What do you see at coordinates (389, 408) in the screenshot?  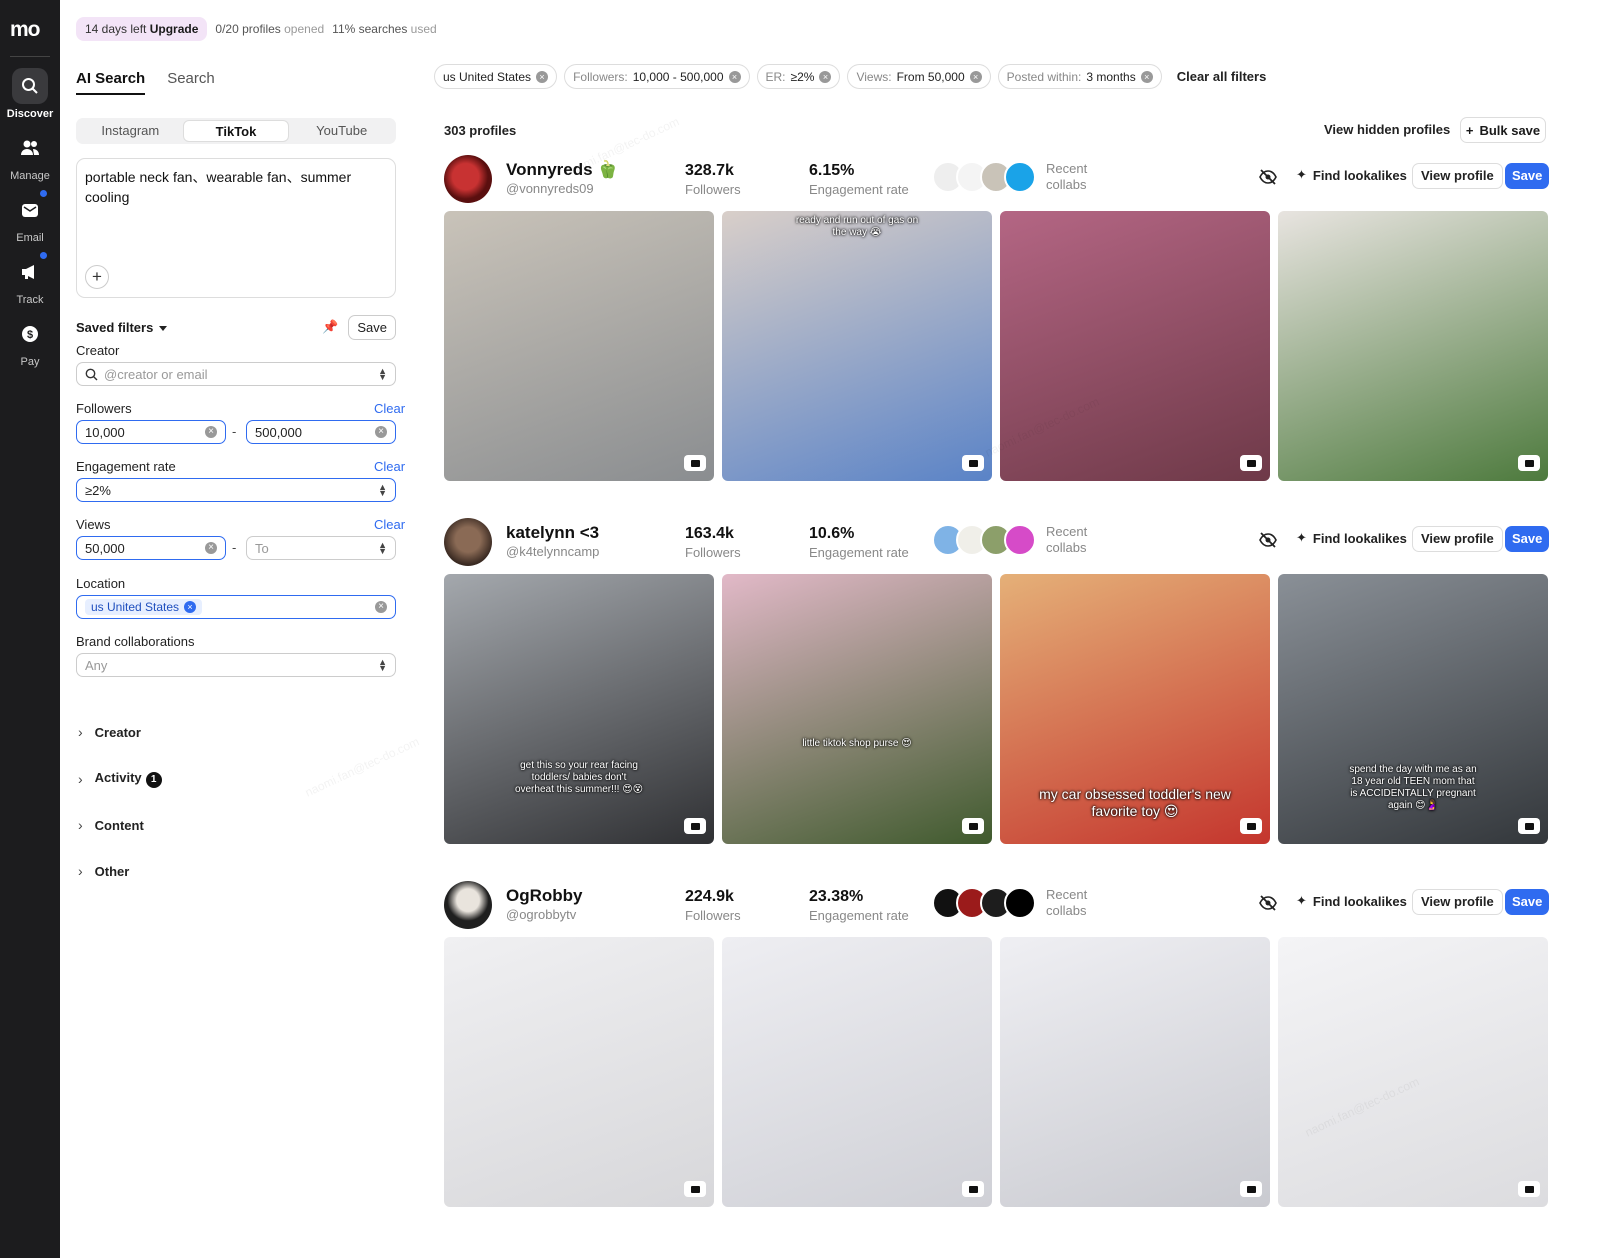 I see `followers-clear-link: Clear` at bounding box center [389, 408].